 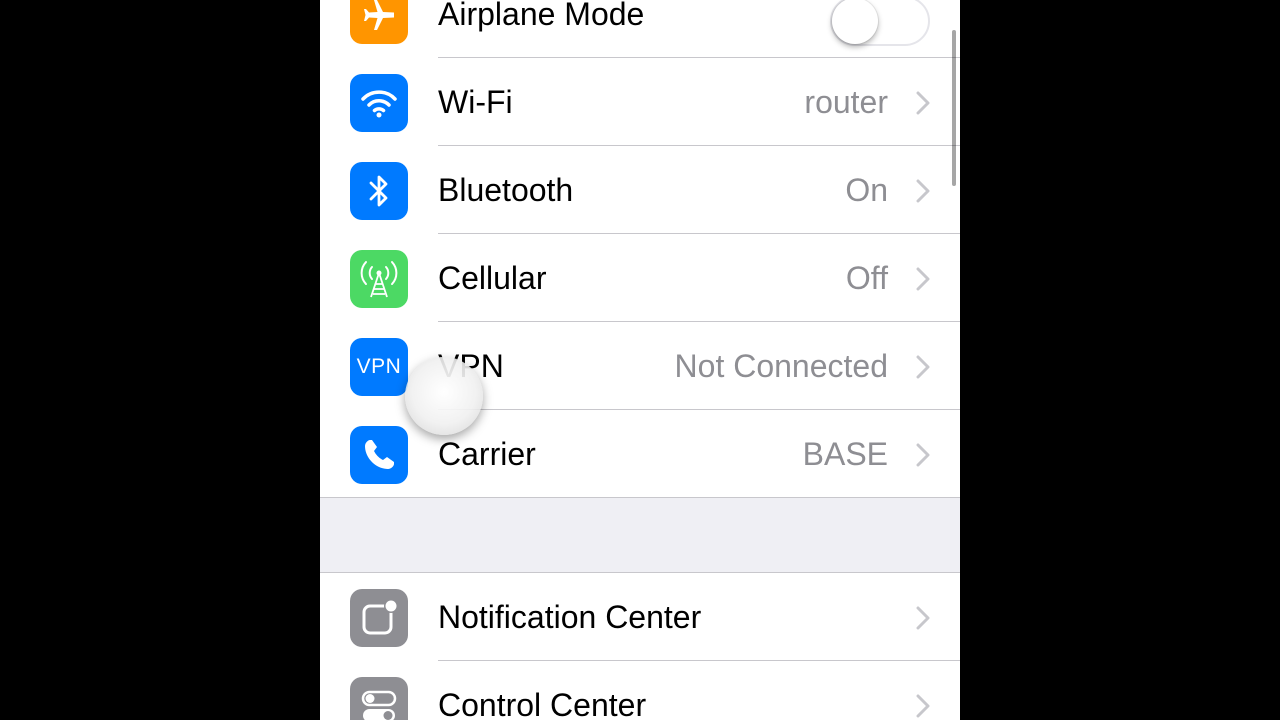 What do you see at coordinates (845, 454) in the screenshot?
I see `carrier-value: BASE` at bounding box center [845, 454].